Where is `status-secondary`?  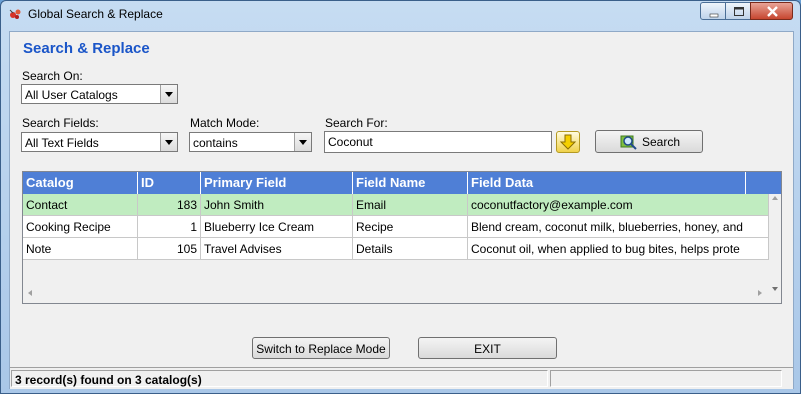 status-secondary is located at coordinates (666, 378).